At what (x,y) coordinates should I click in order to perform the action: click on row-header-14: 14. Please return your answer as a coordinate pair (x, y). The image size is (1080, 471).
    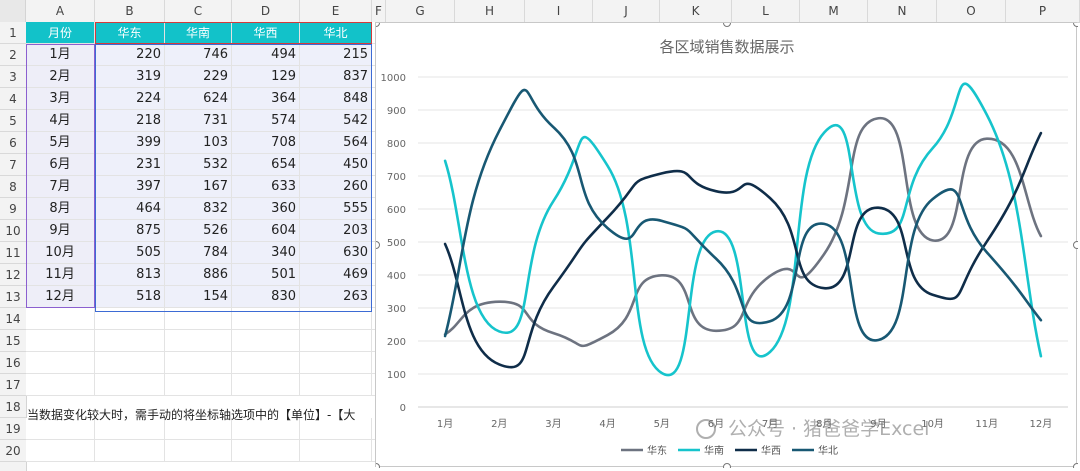
    Looking at the image, I should click on (13, 319).